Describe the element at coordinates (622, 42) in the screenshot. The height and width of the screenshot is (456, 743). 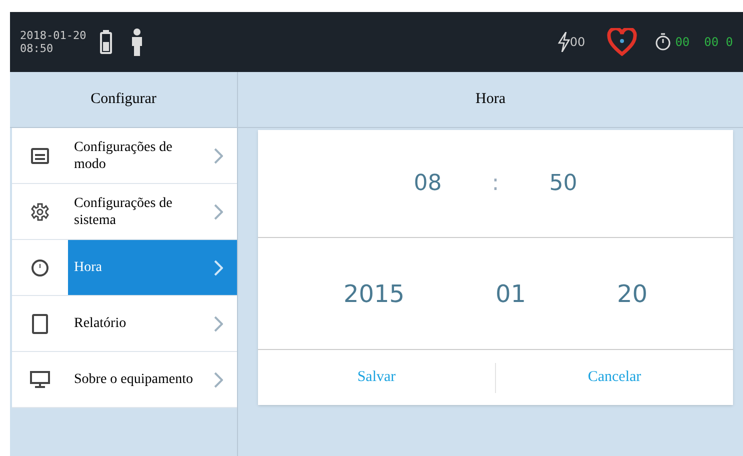
I see `heart-icon` at that location.